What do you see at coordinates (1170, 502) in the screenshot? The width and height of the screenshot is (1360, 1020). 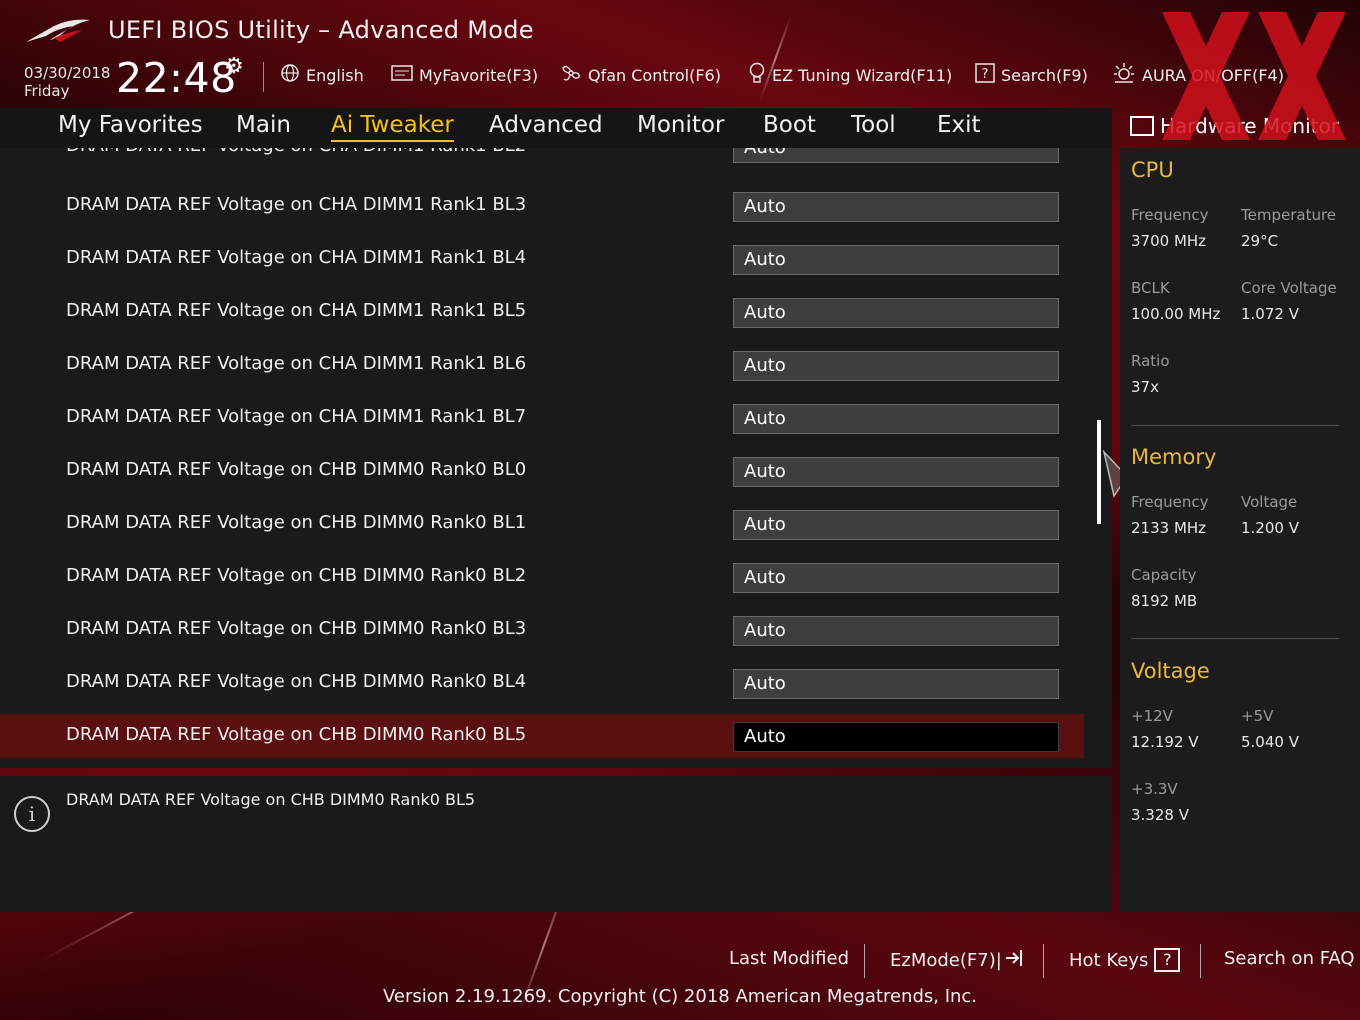 I see `memory-frequency-label: Frequency` at bounding box center [1170, 502].